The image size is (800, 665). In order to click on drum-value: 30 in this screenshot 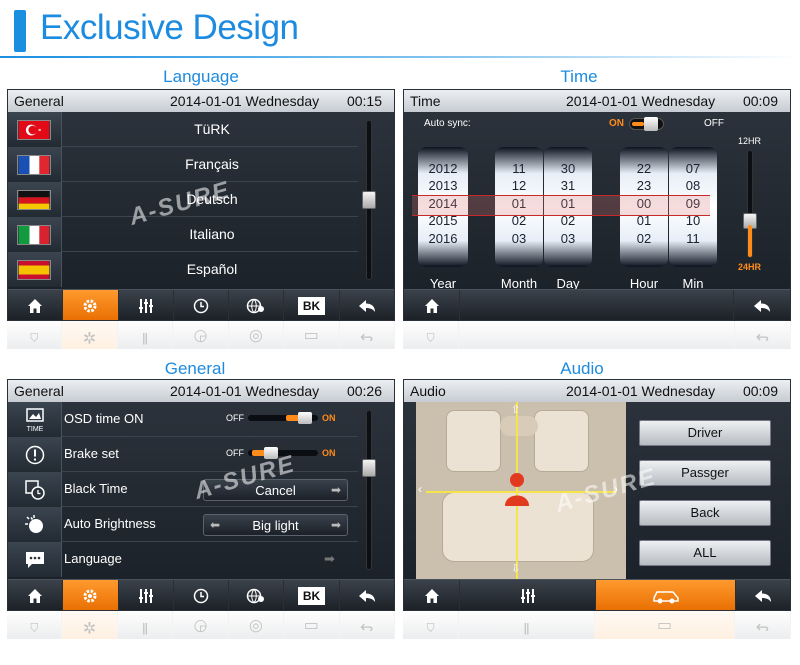, I will do `click(568, 168)`.